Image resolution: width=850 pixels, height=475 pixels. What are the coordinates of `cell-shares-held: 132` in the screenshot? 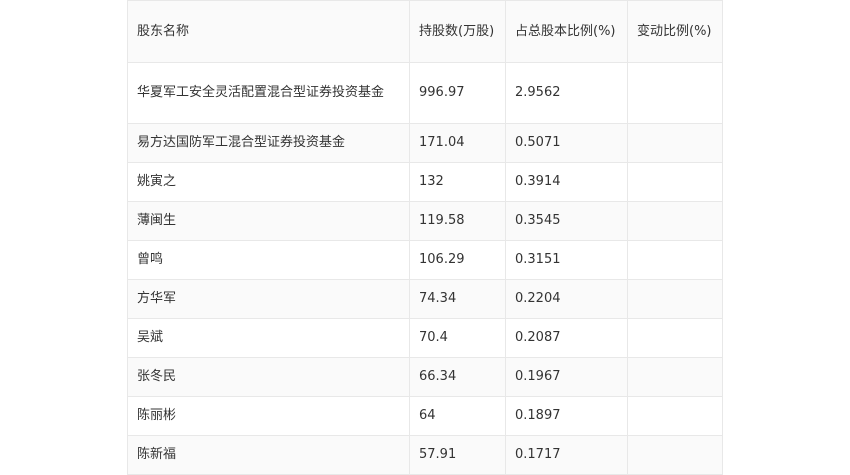 It's located at (457, 182).